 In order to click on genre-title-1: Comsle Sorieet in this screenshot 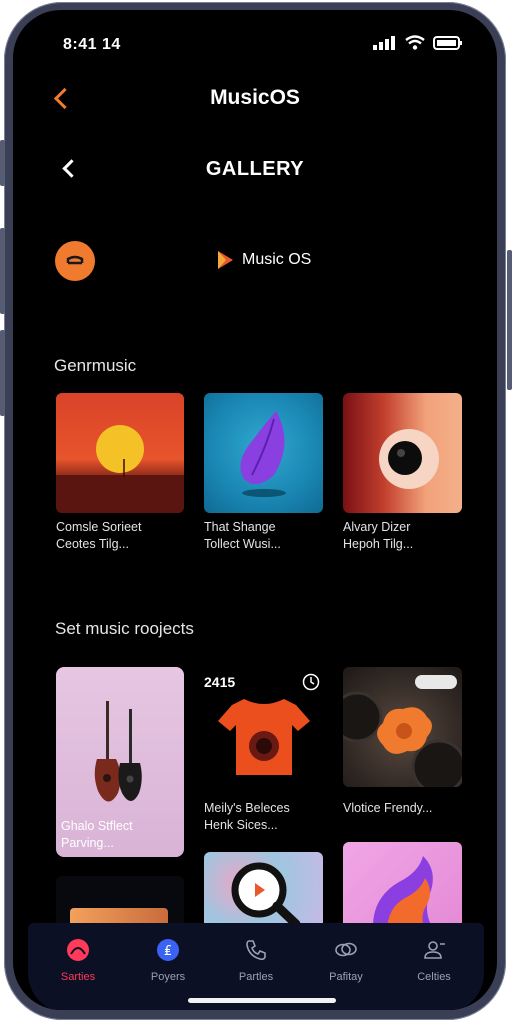, I will do `click(99, 527)`.